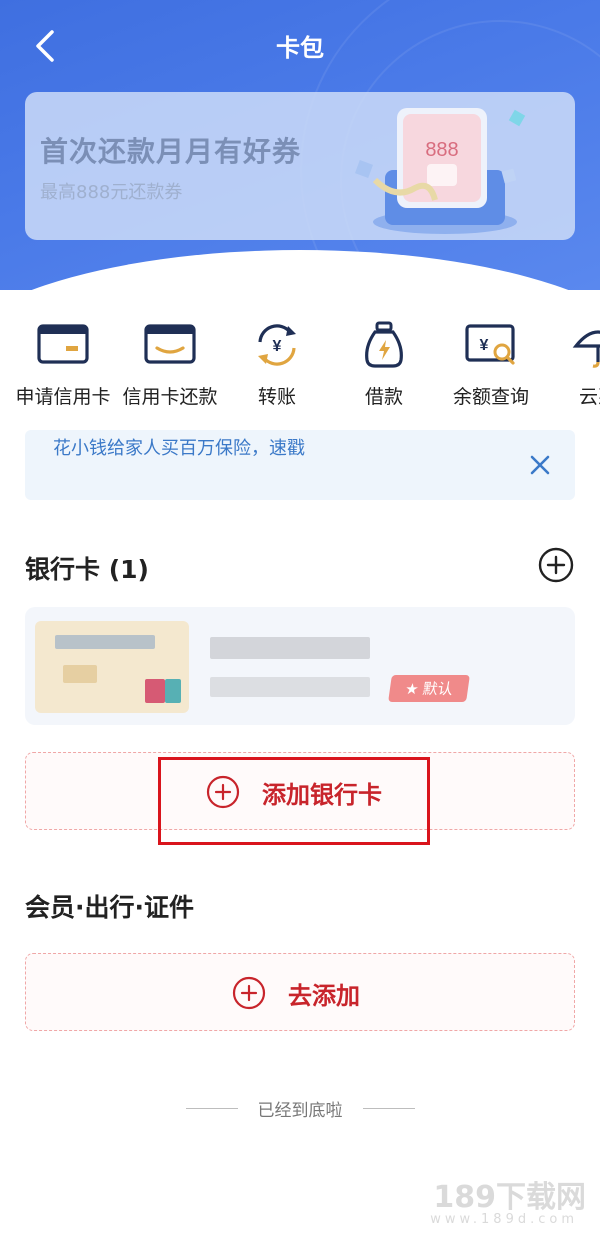  I want to click on highlight-box, so click(294, 801).